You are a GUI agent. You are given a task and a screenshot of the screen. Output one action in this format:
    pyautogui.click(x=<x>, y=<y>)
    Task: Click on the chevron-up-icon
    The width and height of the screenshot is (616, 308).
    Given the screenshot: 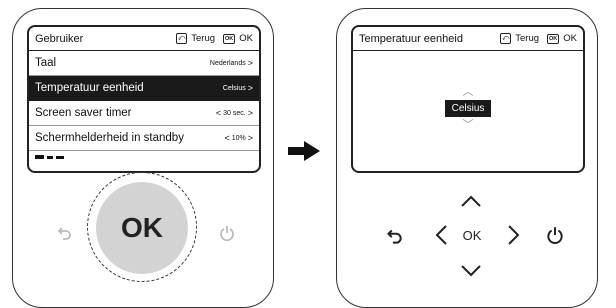 What is the action you would take?
    pyautogui.click(x=471, y=201)
    